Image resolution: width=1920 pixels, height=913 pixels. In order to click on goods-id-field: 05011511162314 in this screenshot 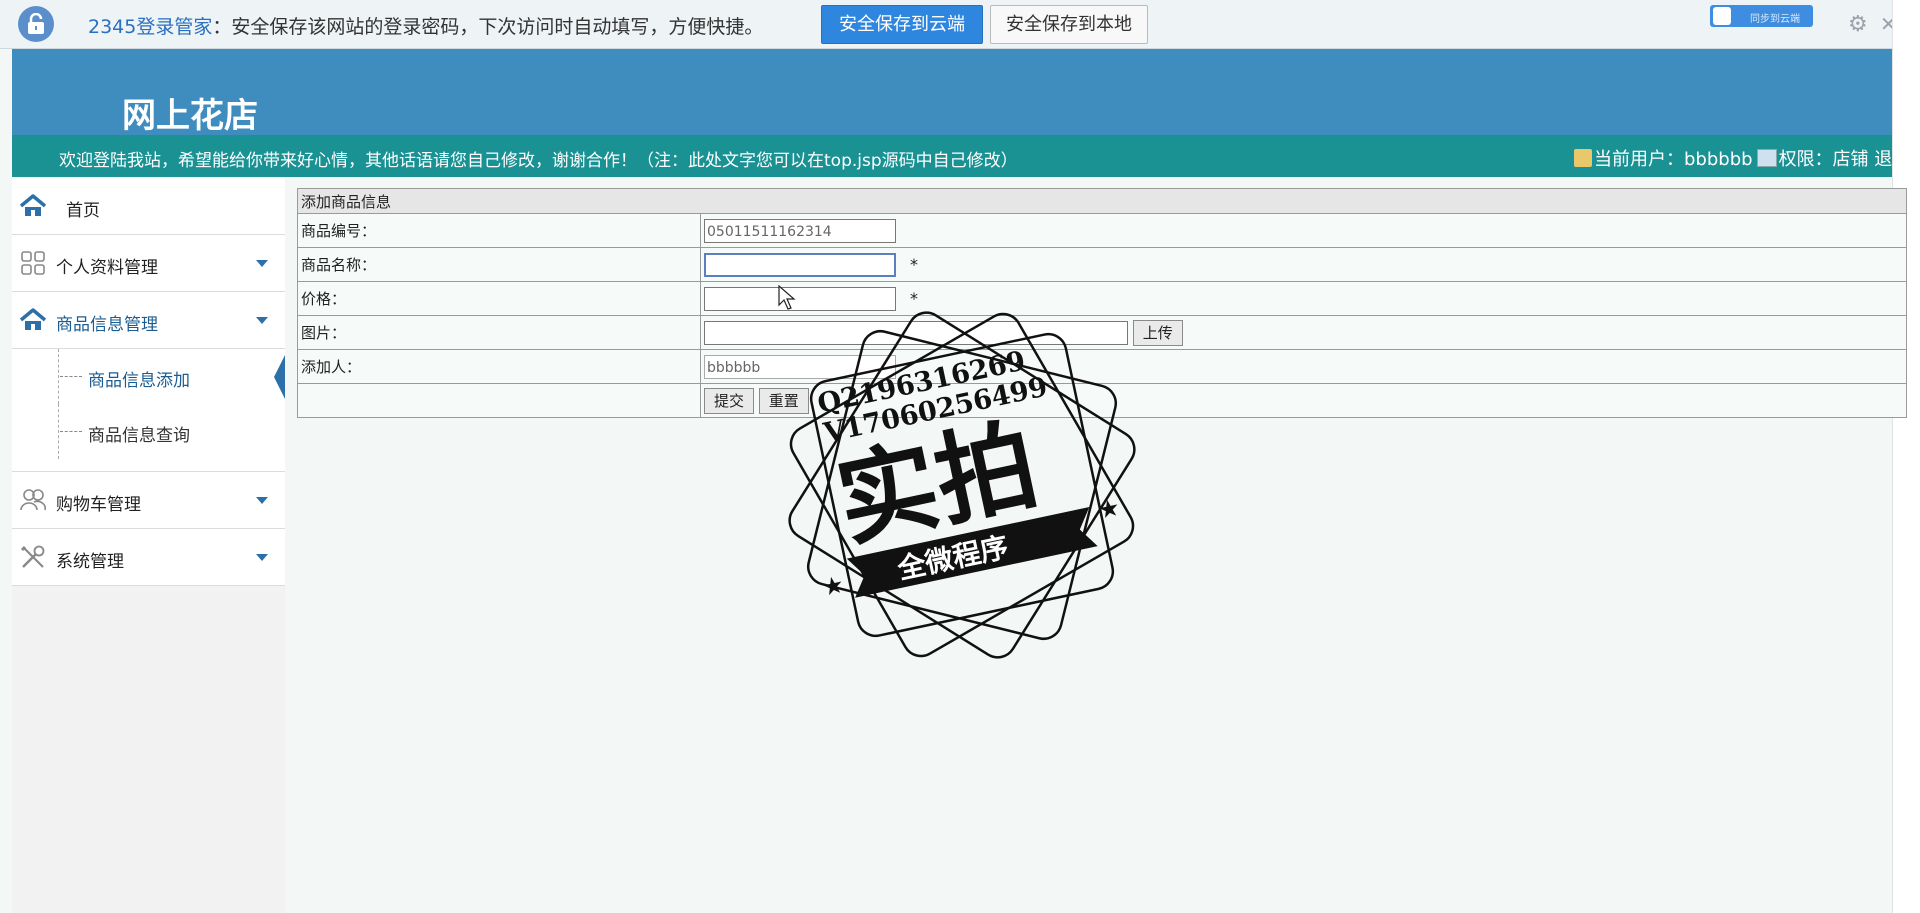, I will do `click(800, 230)`.